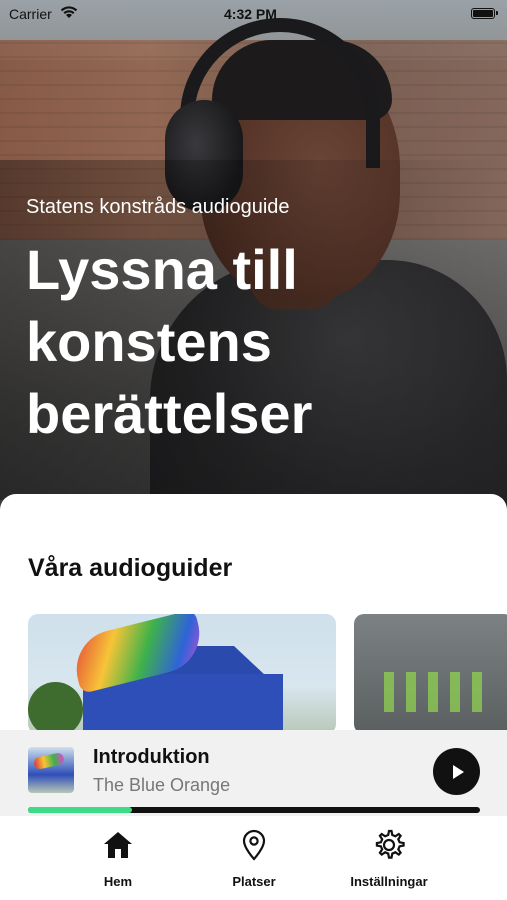 This screenshot has width=507, height=900. What do you see at coordinates (118, 881) in the screenshot?
I see `tab-label: Hem` at bounding box center [118, 881].